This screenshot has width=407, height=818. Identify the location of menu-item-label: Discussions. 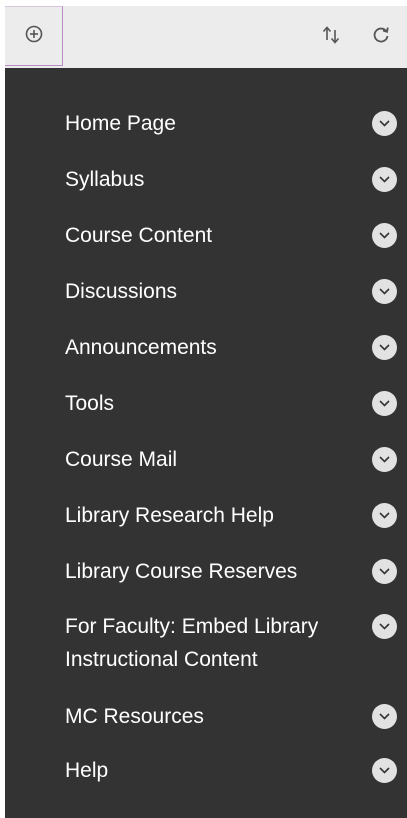
(121, 291).